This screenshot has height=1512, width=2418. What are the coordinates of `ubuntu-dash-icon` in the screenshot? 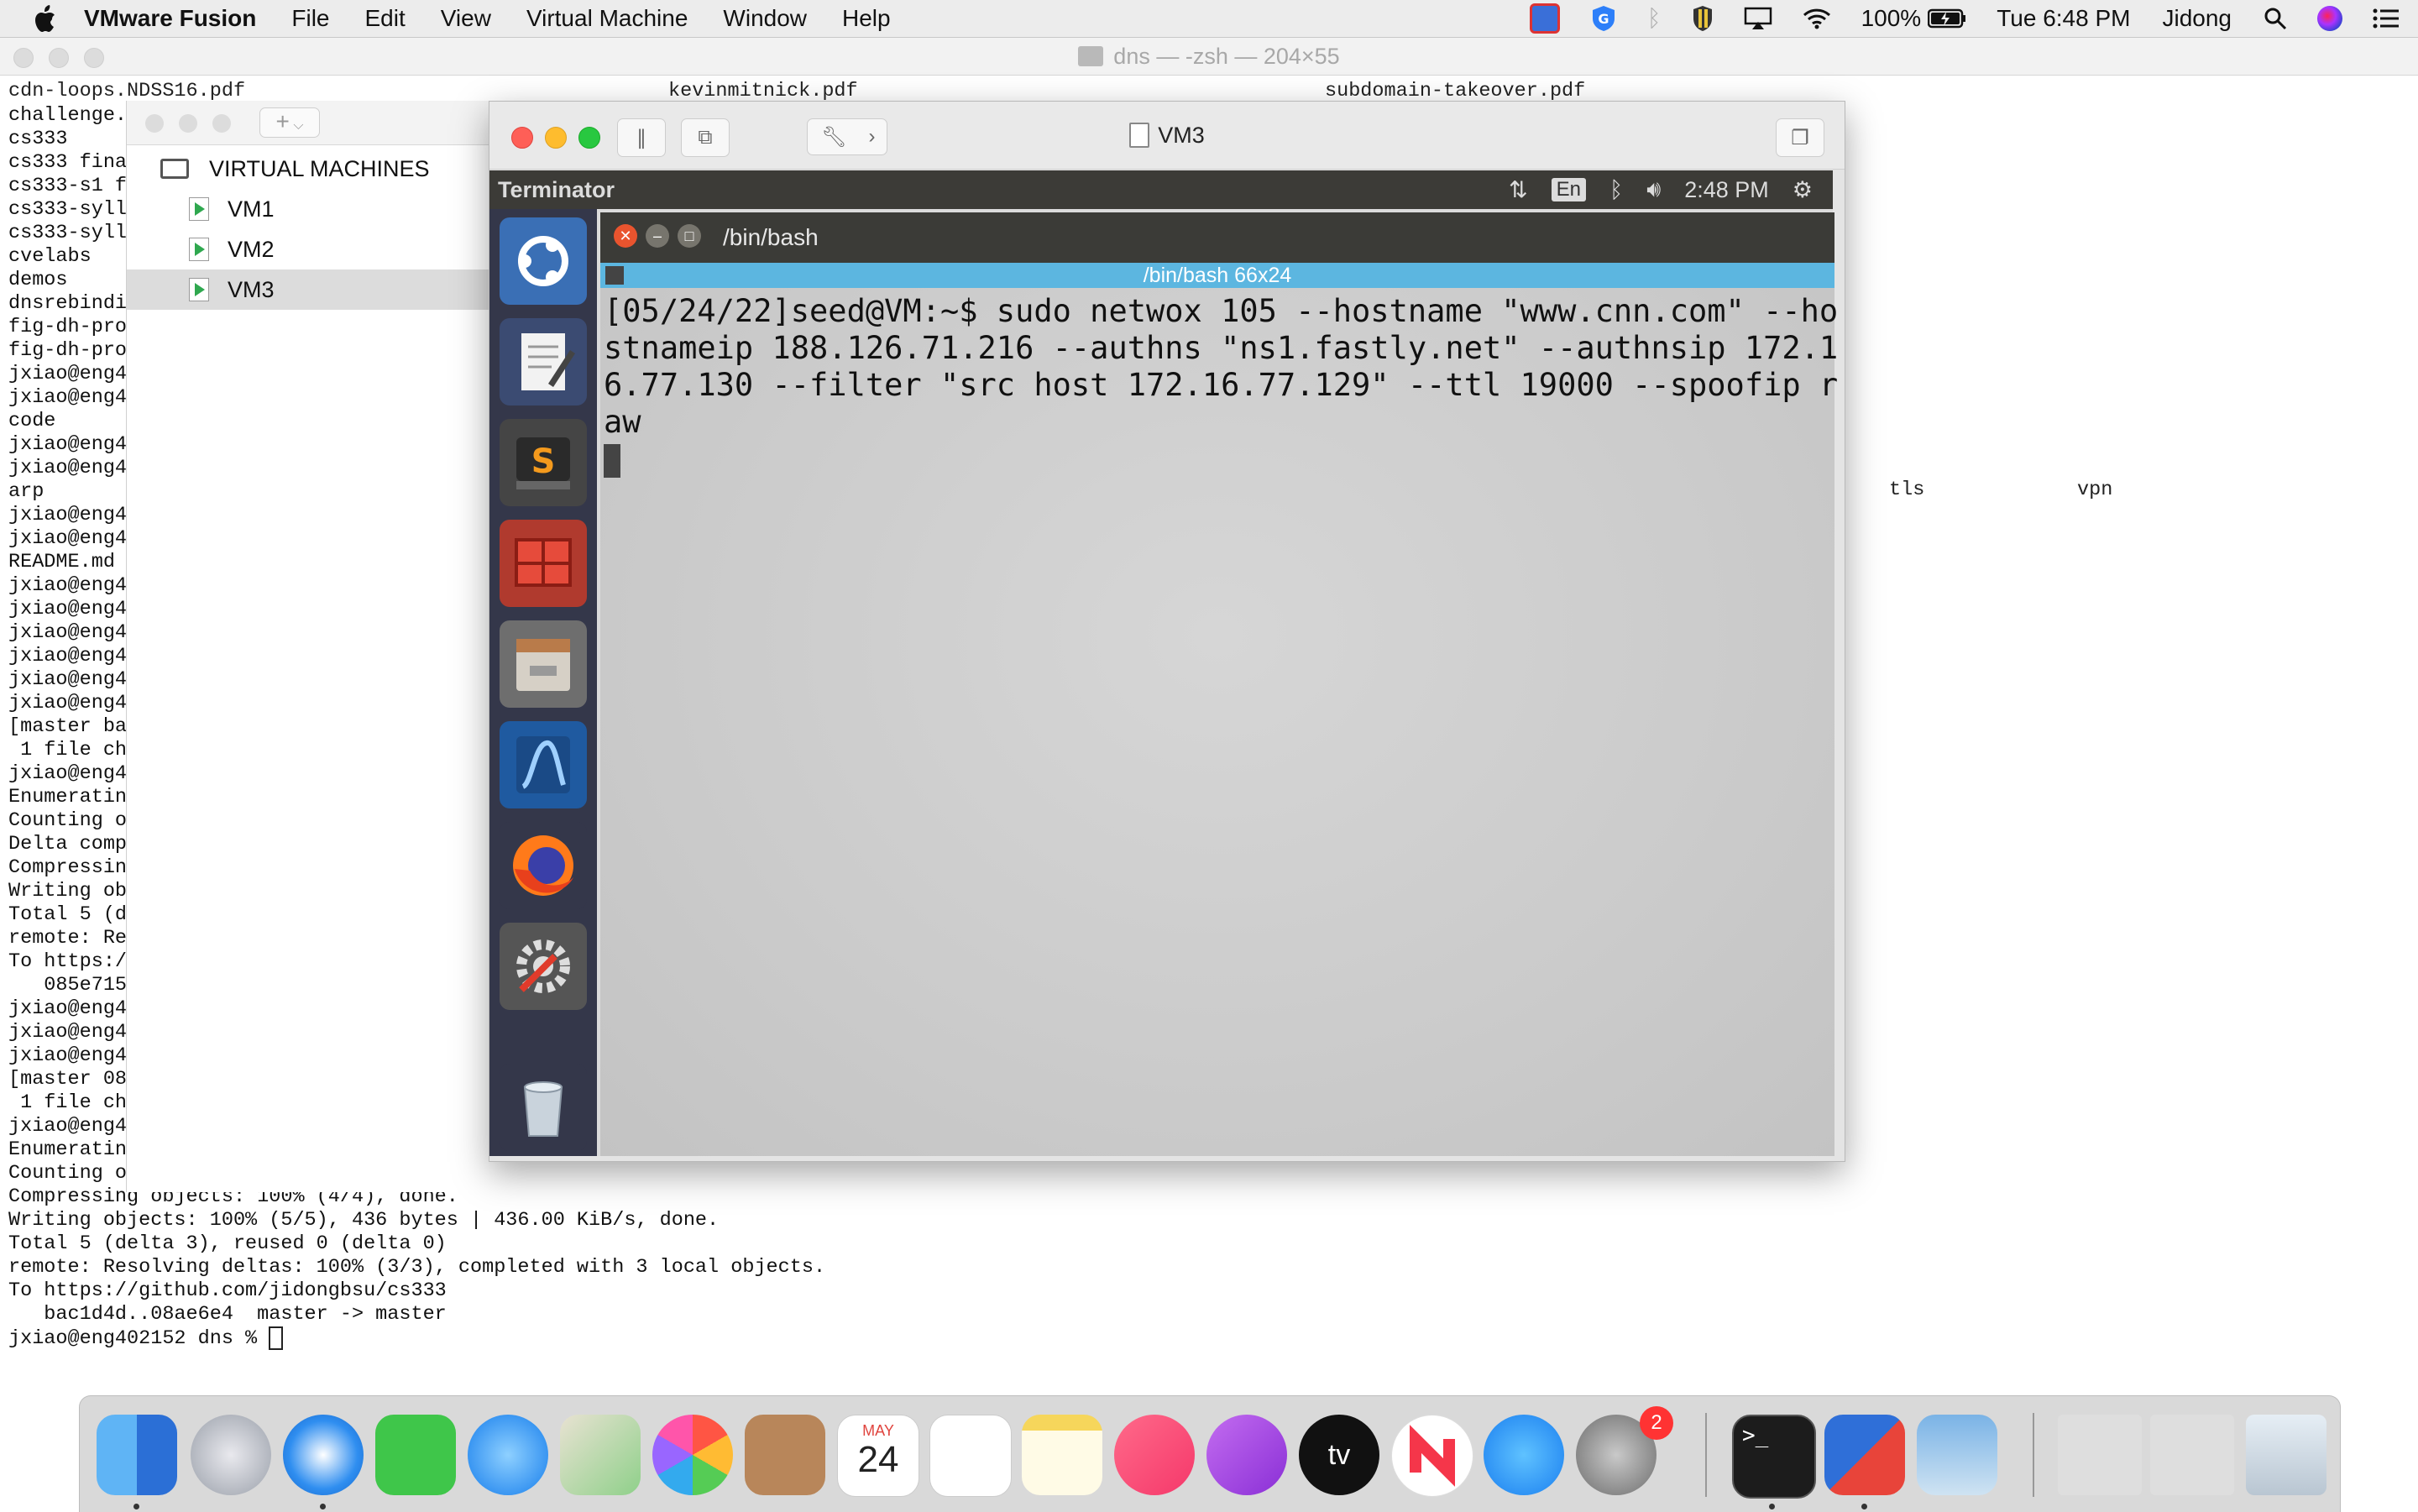 It's located at (543, 261).